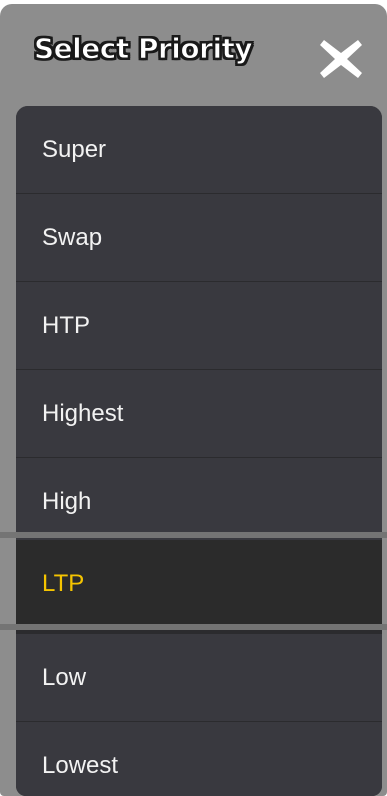  Describe the element at coordinates (80, 765) in the screenshot. I see `option-label: Lowest` at that location.